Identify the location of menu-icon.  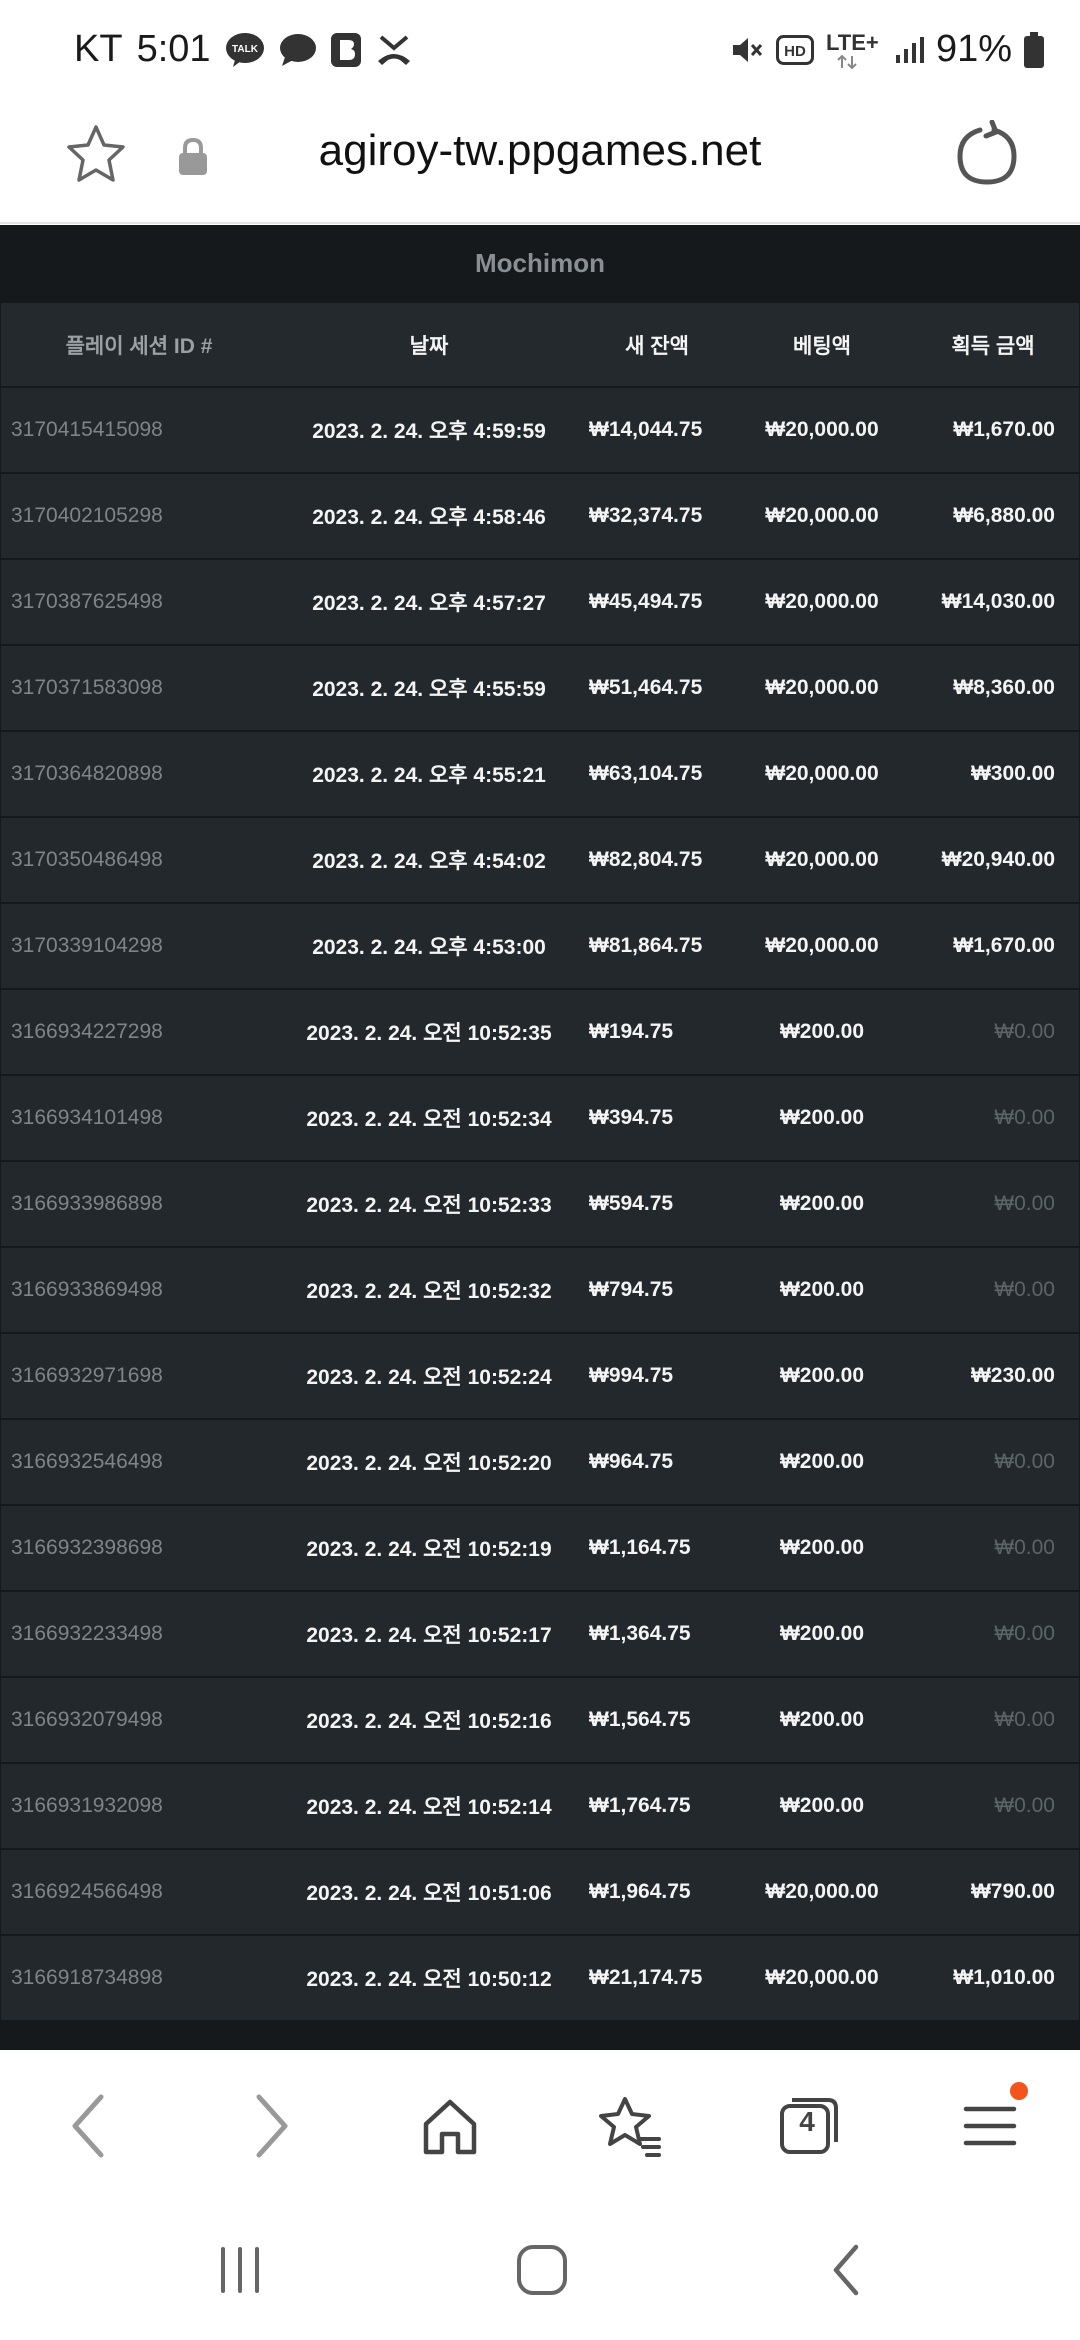
(990, 2124).